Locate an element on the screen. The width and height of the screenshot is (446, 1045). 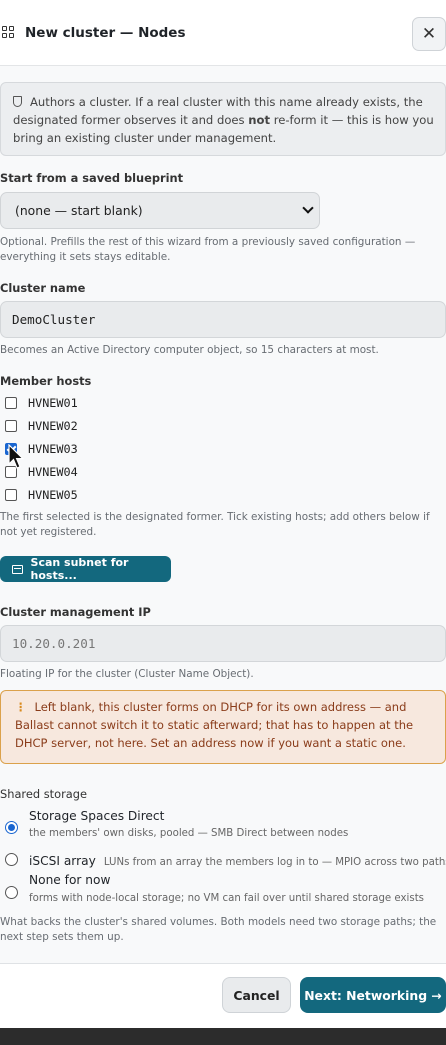
background-strip is located at coordinates (223, 1036).